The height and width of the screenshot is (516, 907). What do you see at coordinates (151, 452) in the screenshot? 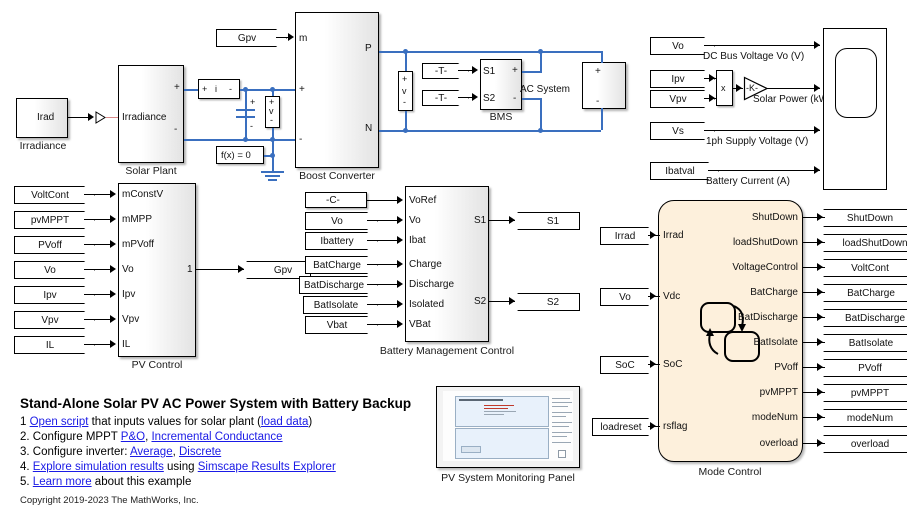
I see `annotation-step-3-link-average: Average` at bounding box center [151, 452].